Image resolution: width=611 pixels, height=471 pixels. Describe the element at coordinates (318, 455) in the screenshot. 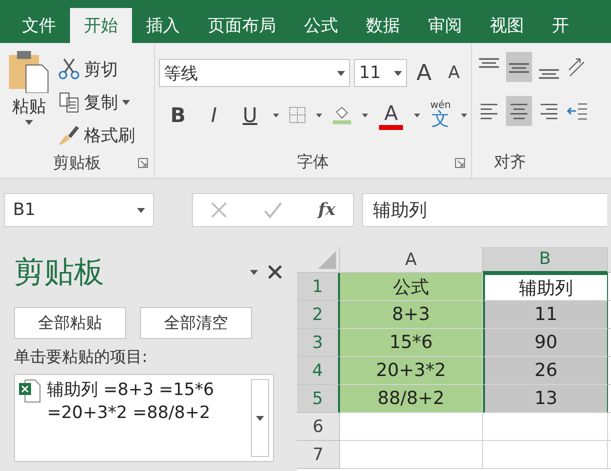

I see `row-header: 7` at that location.